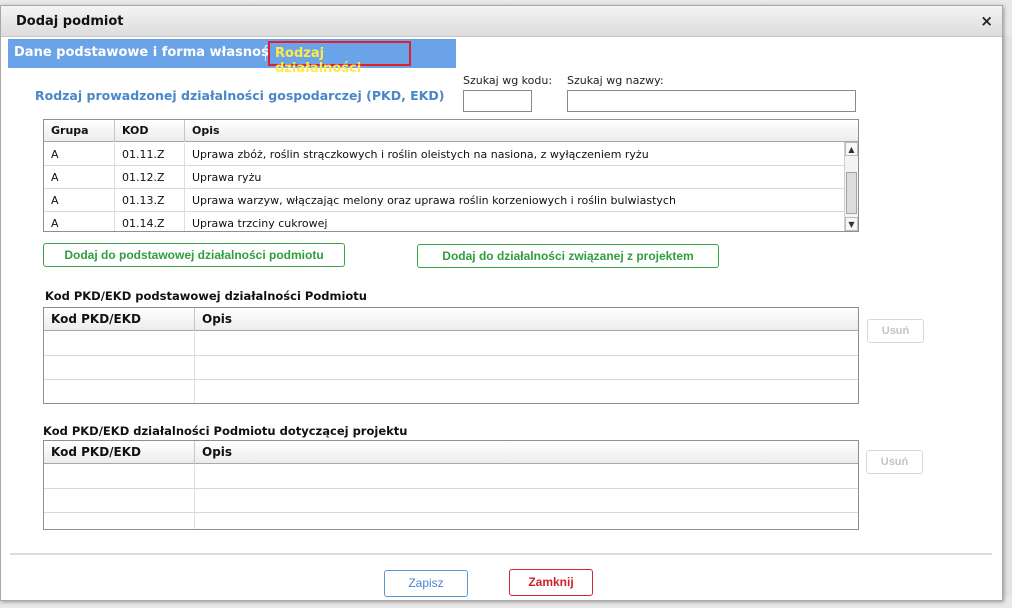 This screenshot has height=608, width=1012. What do you see at coordinates (711, 101) in the screenshot?
I see `search-by-name-input` at bounding box center [711, 101].